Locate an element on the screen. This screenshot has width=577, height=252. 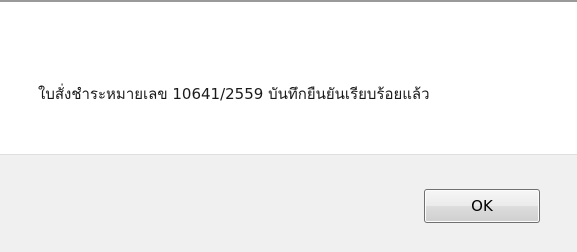
ok-button: OK is located at coordinates (482, 206).